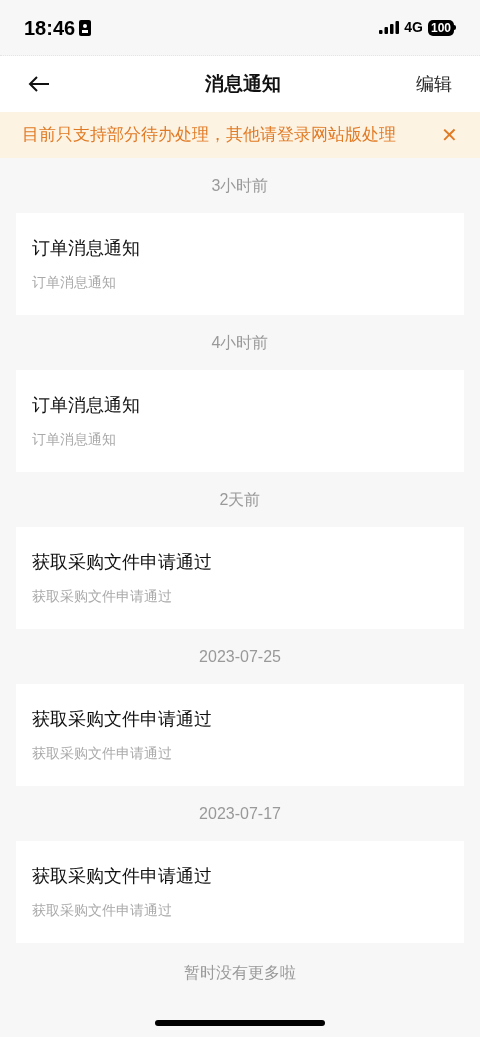 This screenshot has height=1037, width=480. I want to click on timestamp: 3小时前, so click(240, 185).